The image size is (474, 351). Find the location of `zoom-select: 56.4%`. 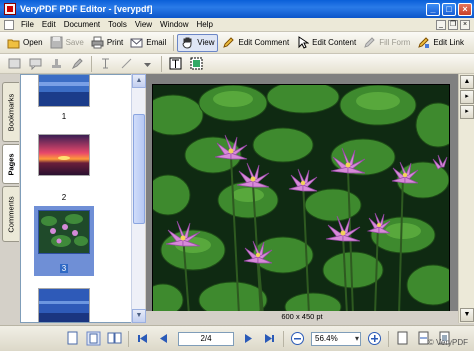

zoom-select: 56.4% is located at coordinates (336, 338).